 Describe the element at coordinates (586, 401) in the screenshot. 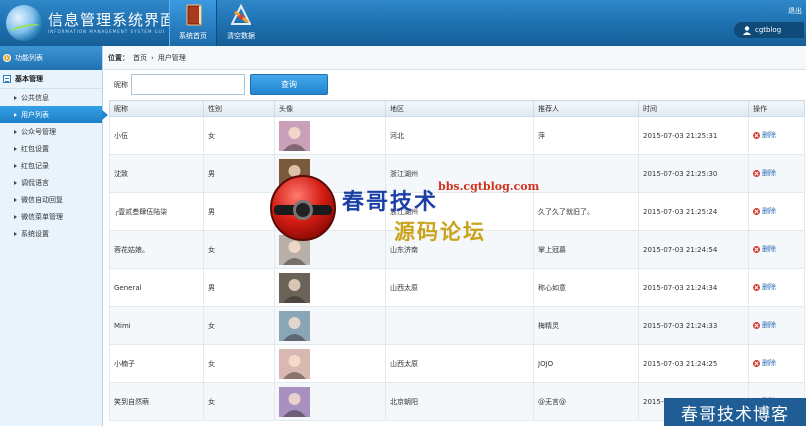

I see `cell-referrer: @无言@` at that location.